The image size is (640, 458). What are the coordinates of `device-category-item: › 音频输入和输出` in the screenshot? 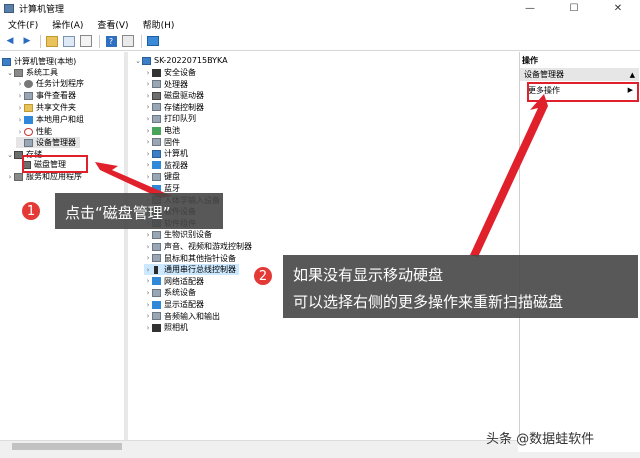 It's located at (182, 316).